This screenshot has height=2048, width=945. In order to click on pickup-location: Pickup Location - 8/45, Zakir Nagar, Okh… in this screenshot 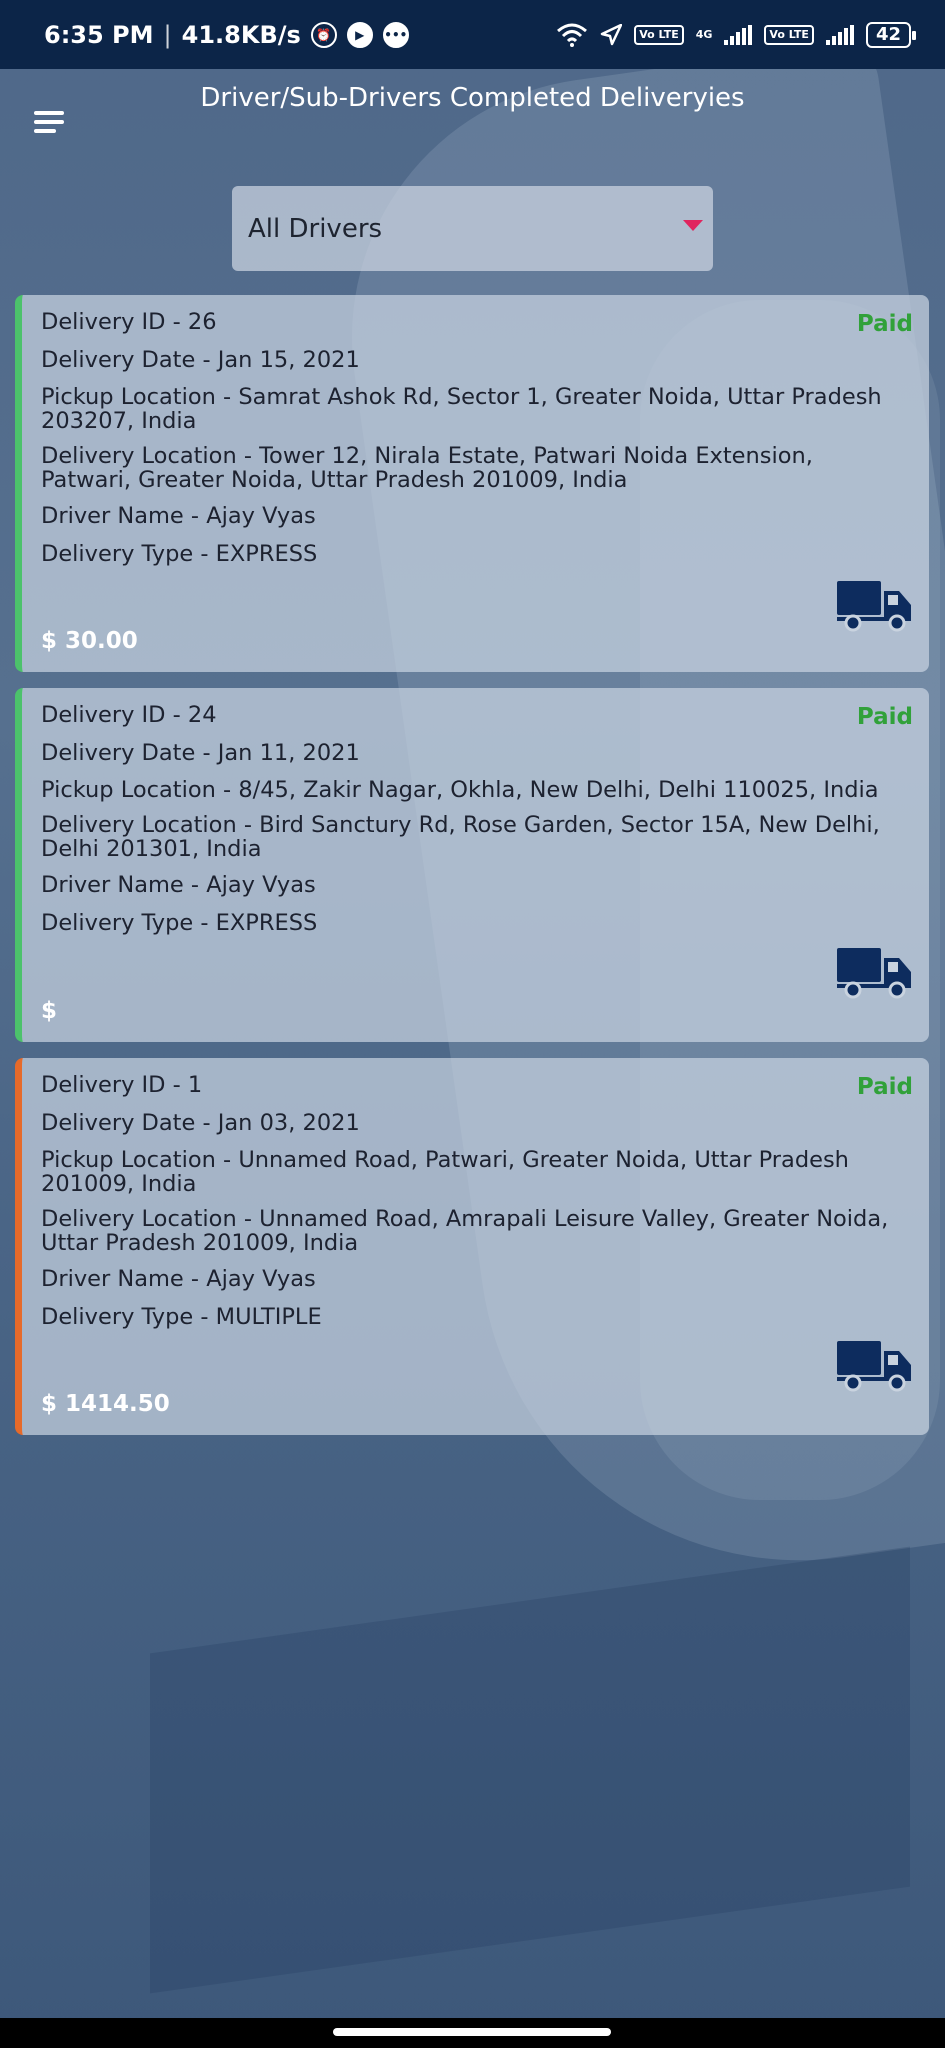, I will do `click(460, 790)`.